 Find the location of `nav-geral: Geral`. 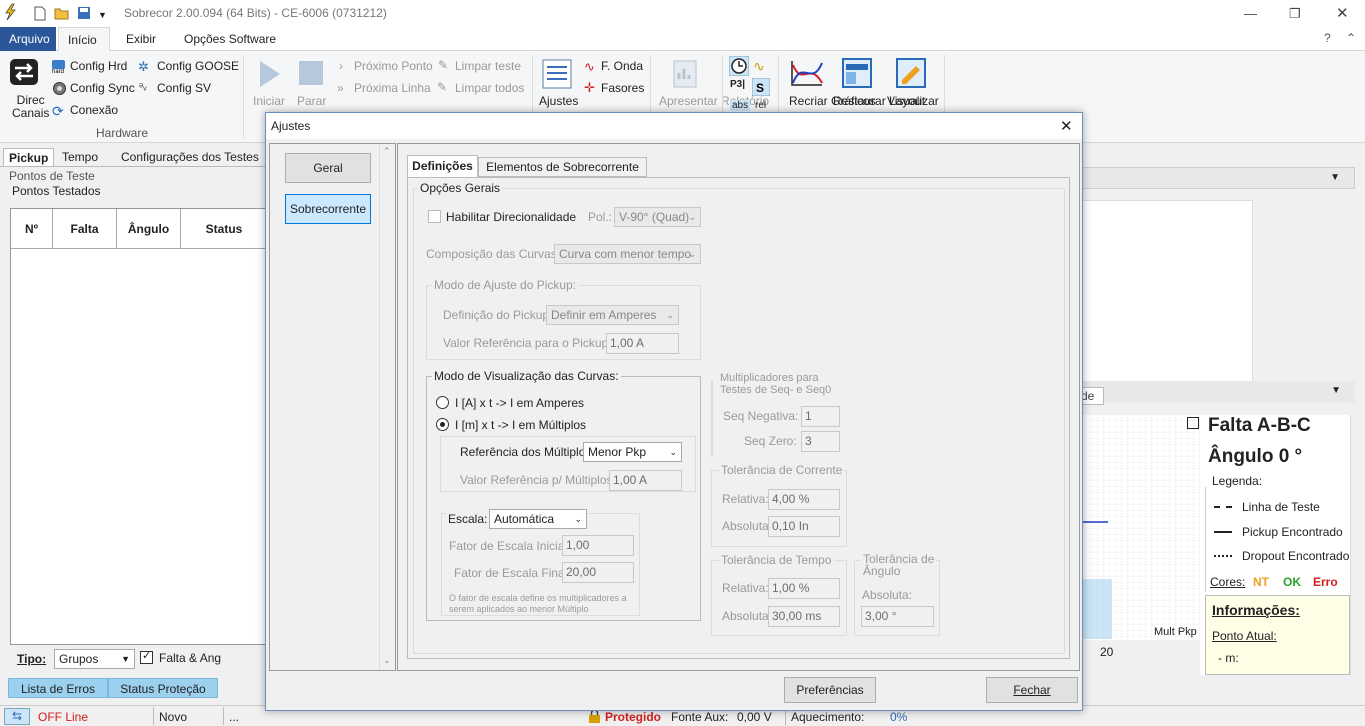

nav-geral: Geral is located at coordinates (328, 168).